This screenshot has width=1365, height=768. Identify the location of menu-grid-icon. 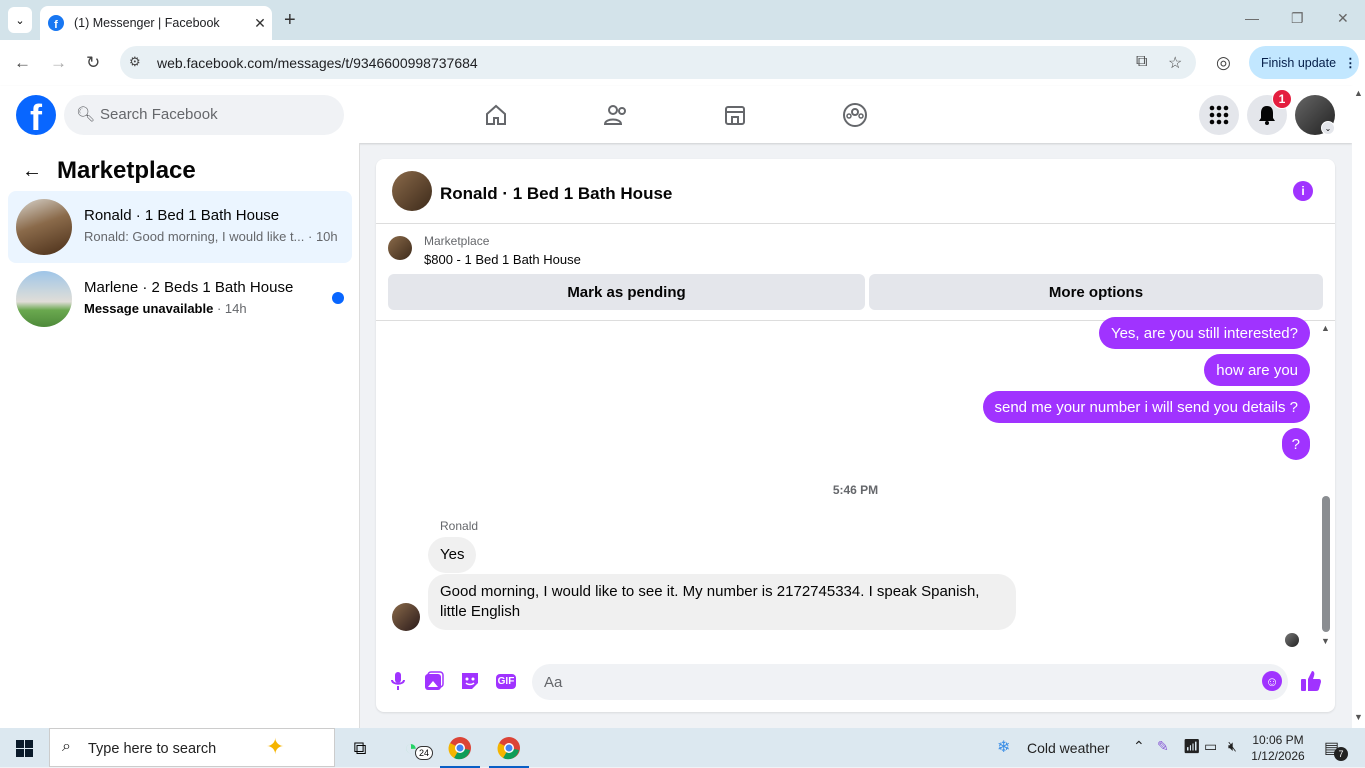
(1219, 115).